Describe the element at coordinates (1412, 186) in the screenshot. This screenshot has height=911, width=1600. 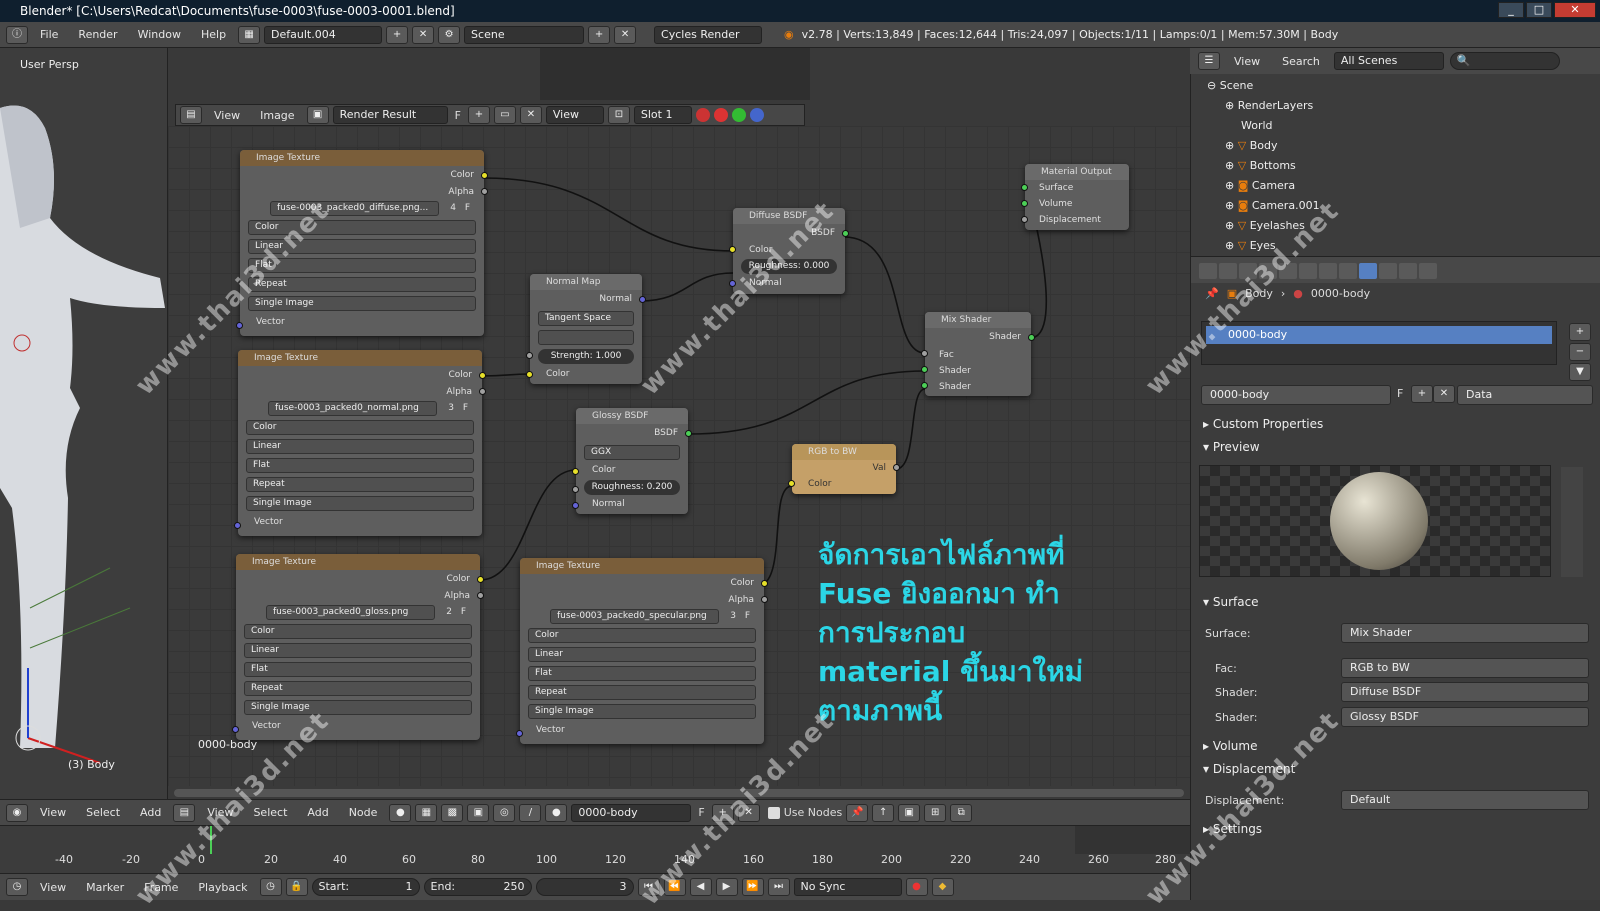
I see `outliner-item-camera: ⊕ ◙ Camera` at that location.